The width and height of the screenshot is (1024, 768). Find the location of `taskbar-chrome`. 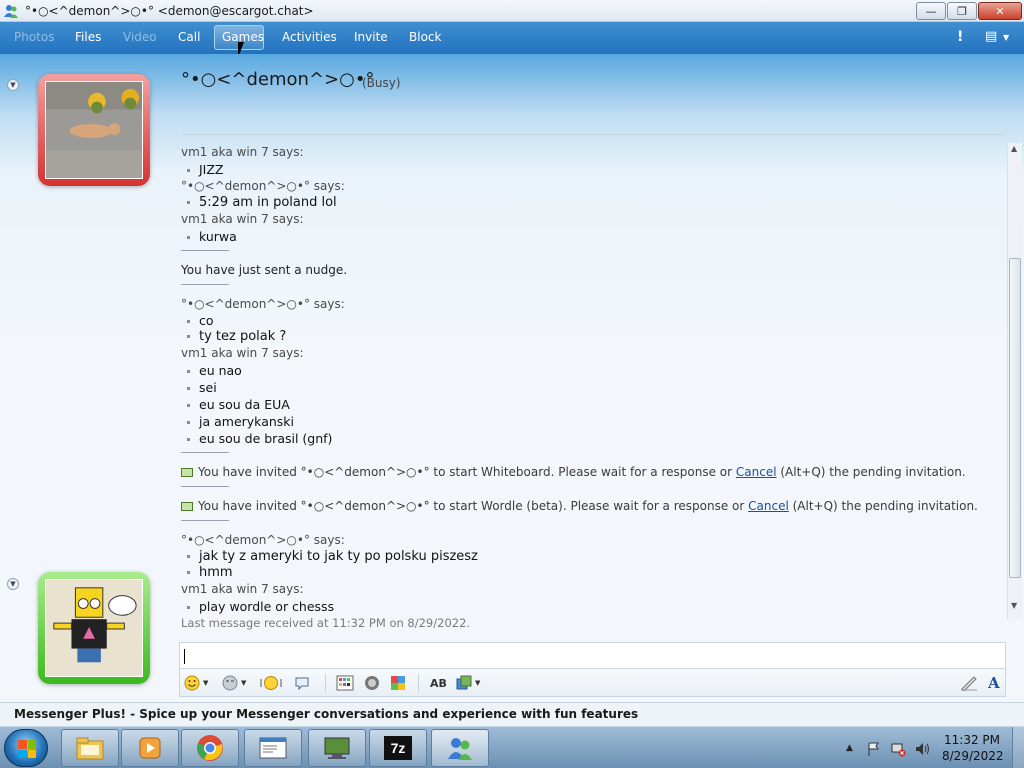

taskbar-chrome is located at coordinates (210, 748).